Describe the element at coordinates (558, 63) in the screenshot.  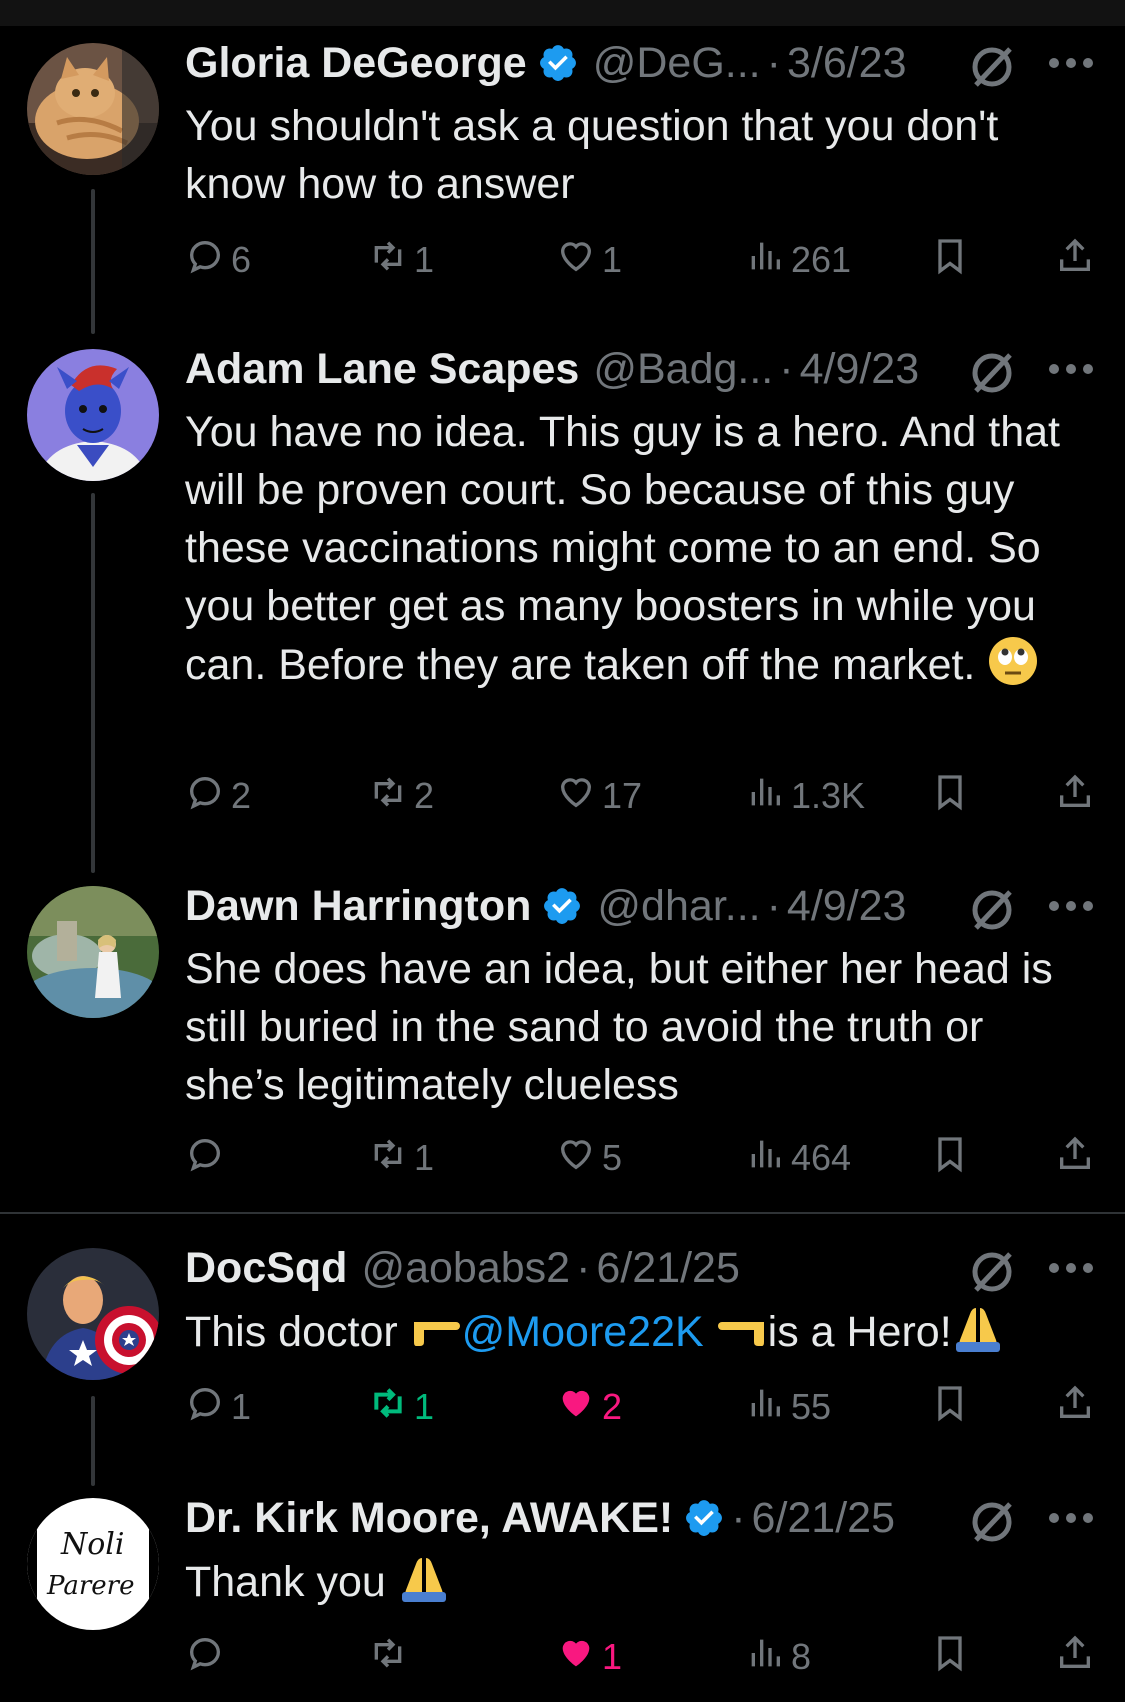
I see `verified-badge-icon` at that location.